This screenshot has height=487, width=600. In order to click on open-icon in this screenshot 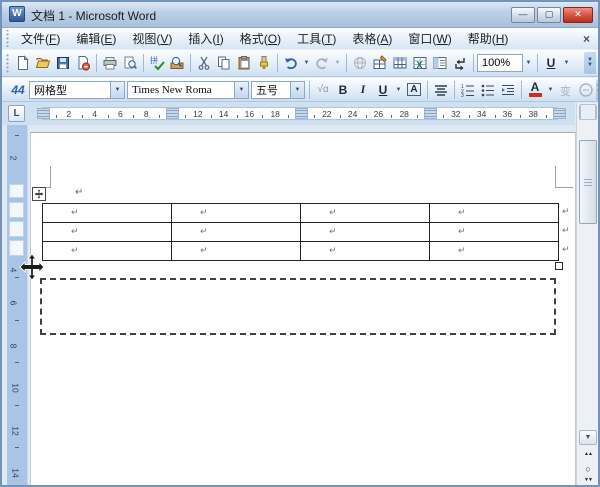, I will do `click(43, 63)`.